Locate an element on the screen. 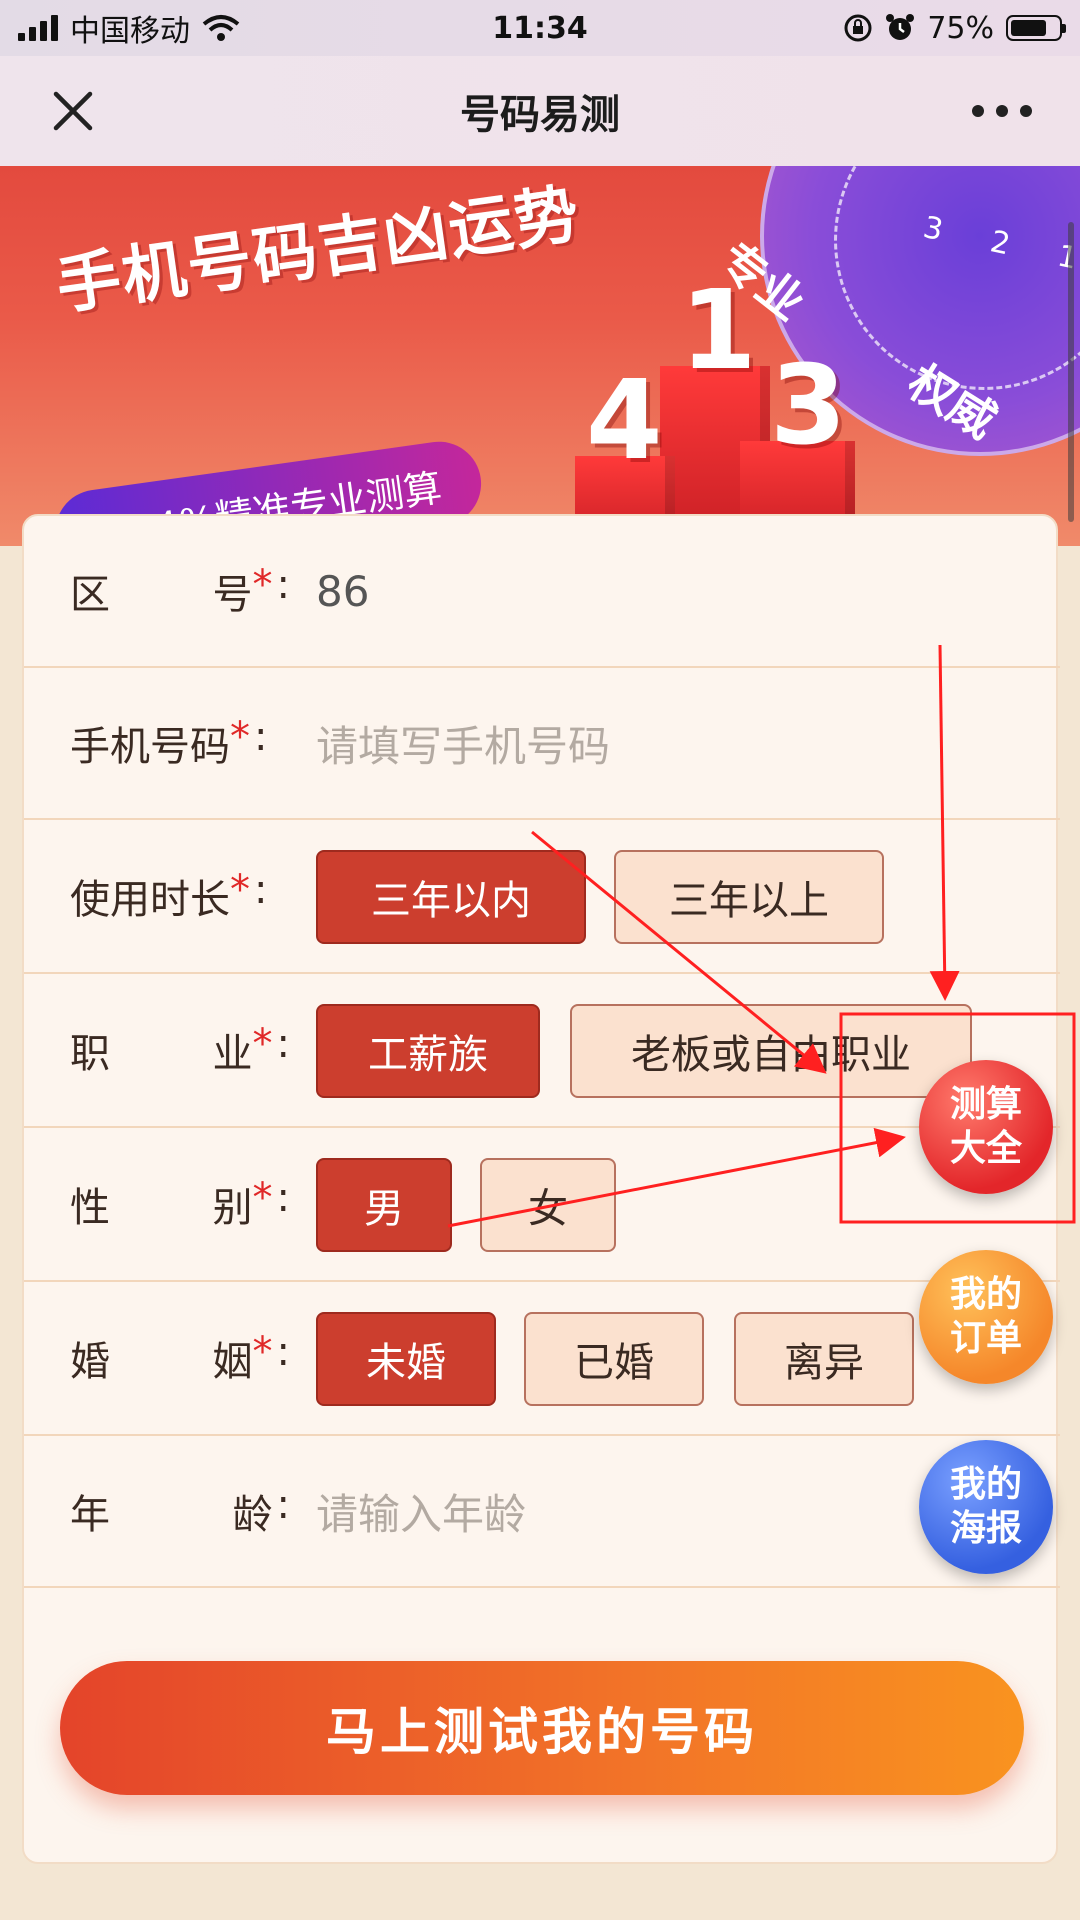 Image resolution: width=1080 pixels, height=1920 pixels. my-orders-button: 我的订单 is located at coordinates (986, 1317).